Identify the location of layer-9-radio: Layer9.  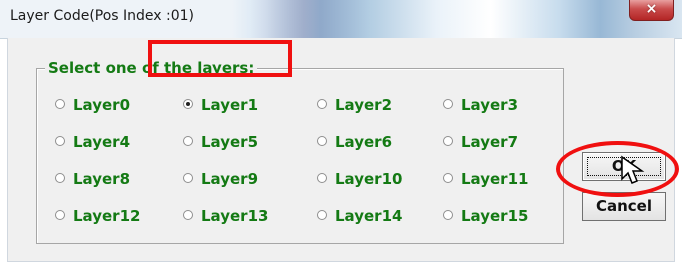
(228, 179).